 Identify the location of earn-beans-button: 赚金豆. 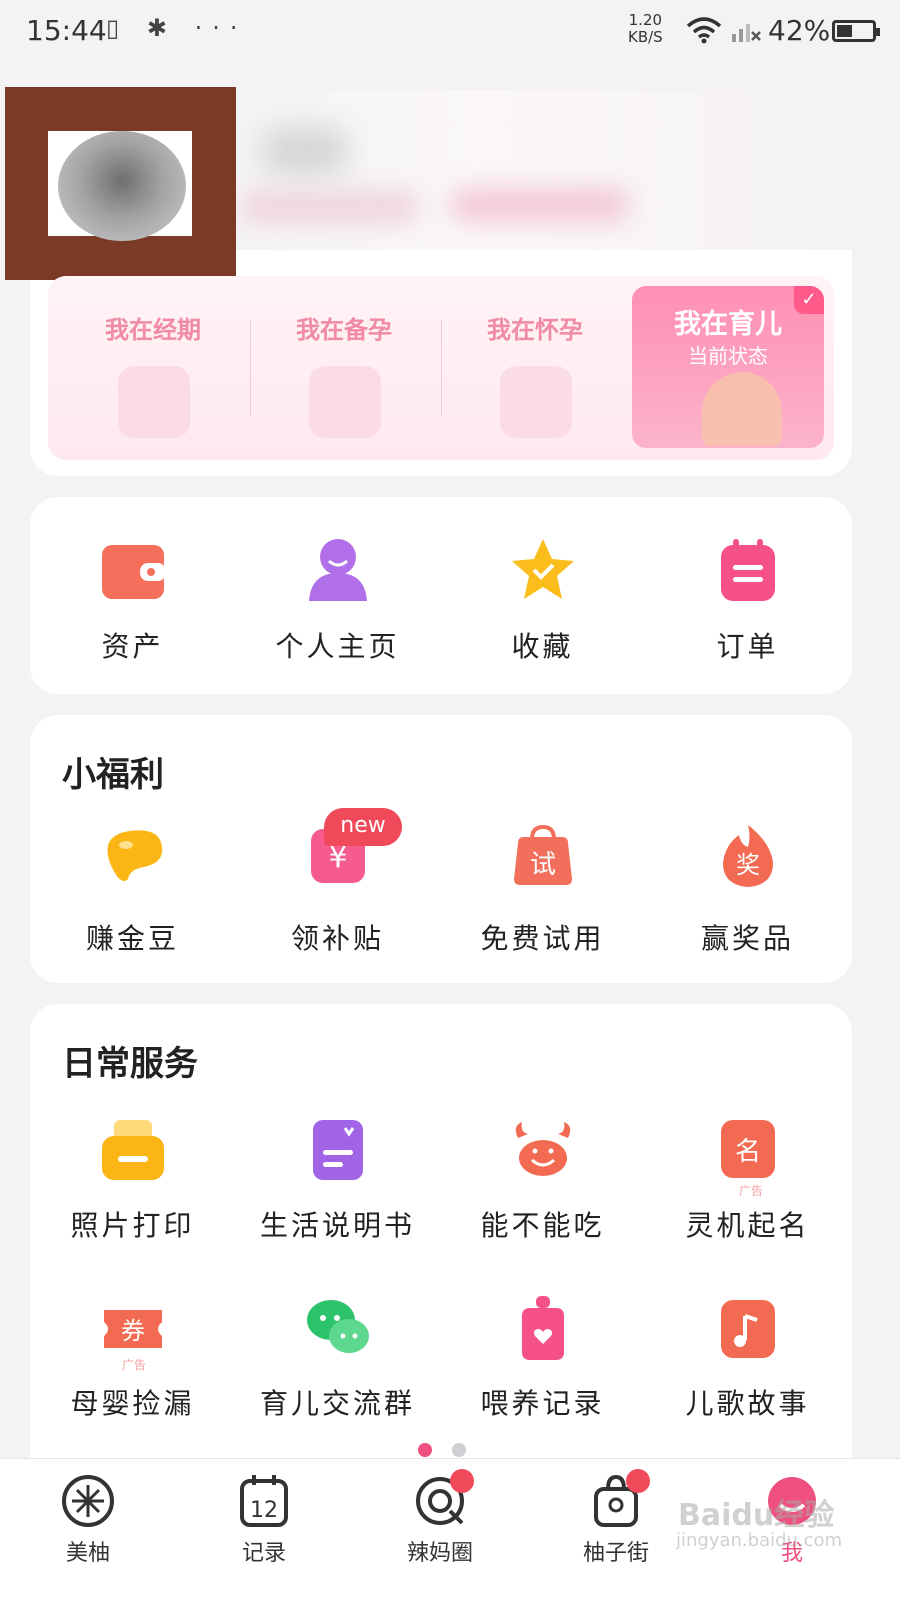
(132, 895).